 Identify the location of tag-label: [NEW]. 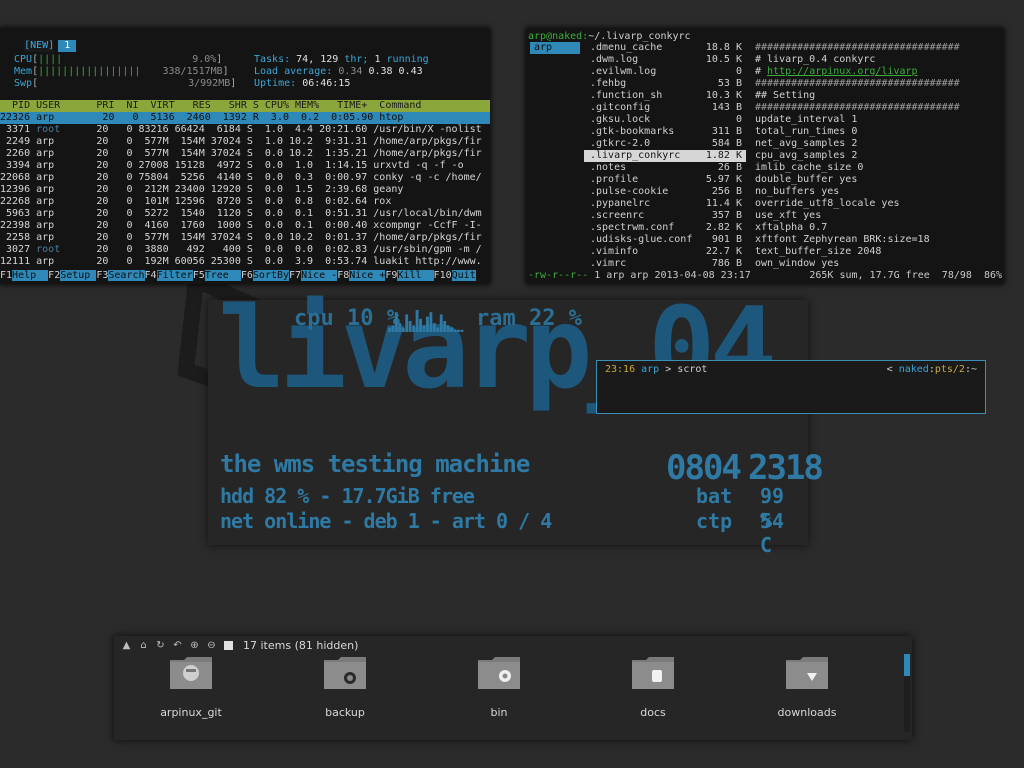
(39, 46).